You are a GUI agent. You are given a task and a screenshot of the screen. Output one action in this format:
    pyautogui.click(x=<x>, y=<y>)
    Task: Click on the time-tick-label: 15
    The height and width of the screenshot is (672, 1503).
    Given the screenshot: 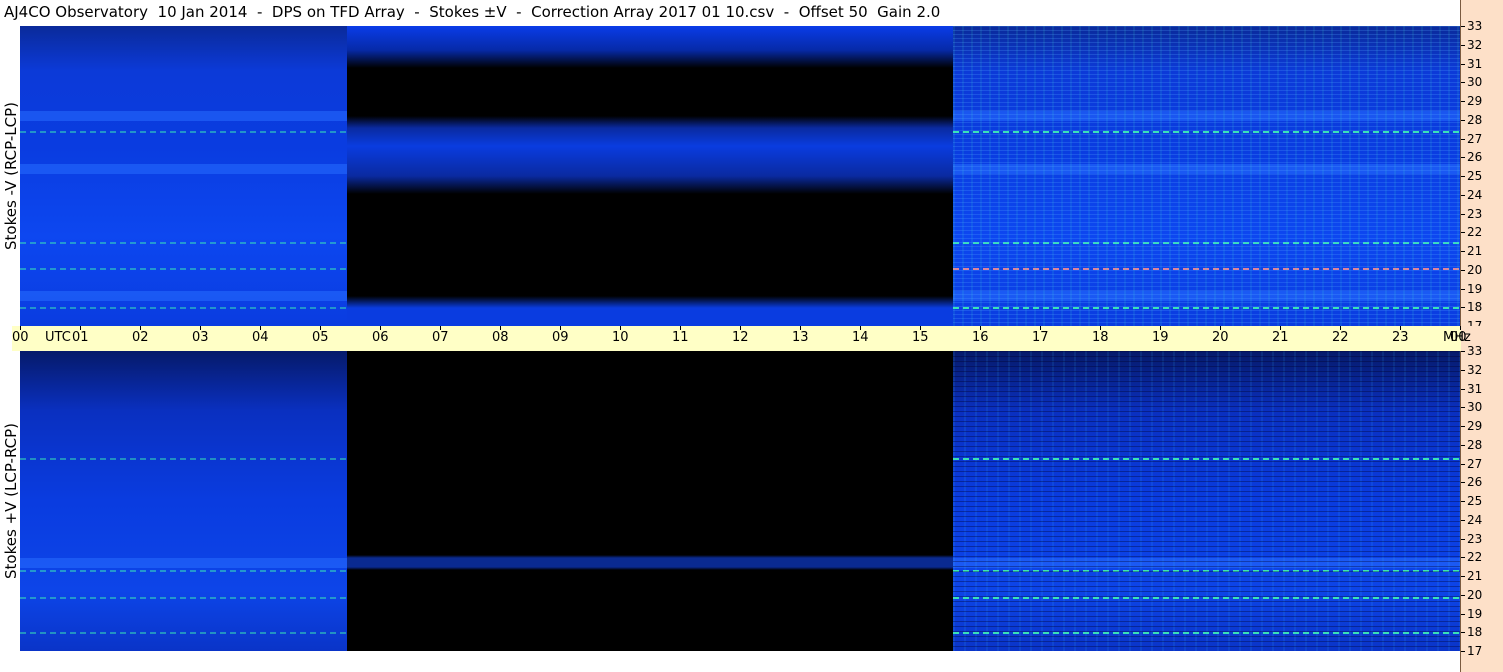 What is the action you would take?
    pyautogui.click(x=920, y=337)
    